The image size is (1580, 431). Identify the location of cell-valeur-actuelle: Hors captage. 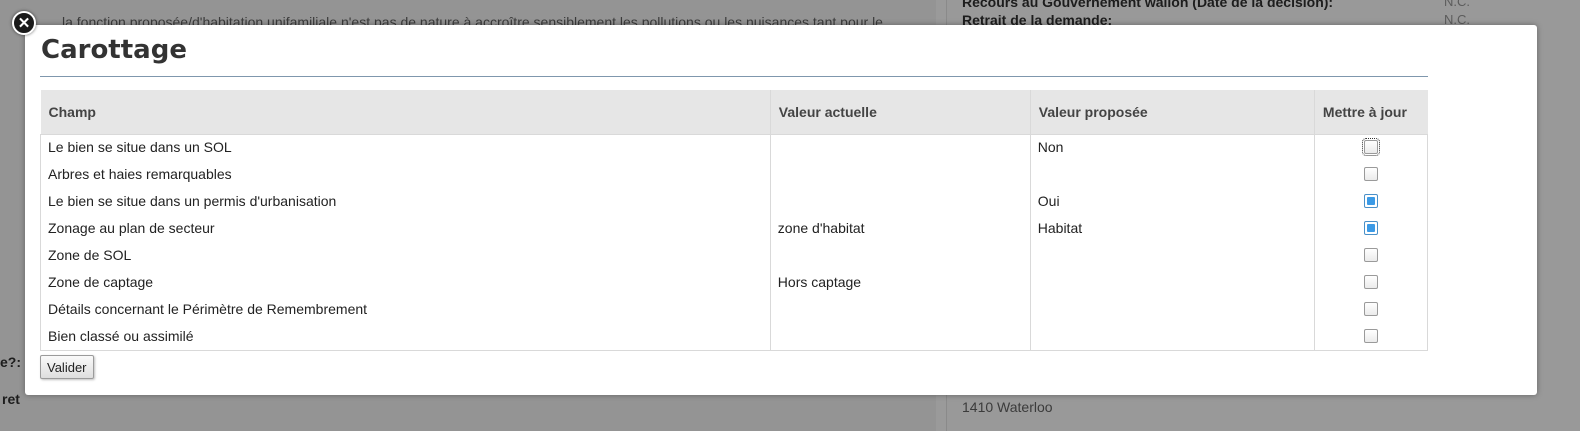
(900, 283).